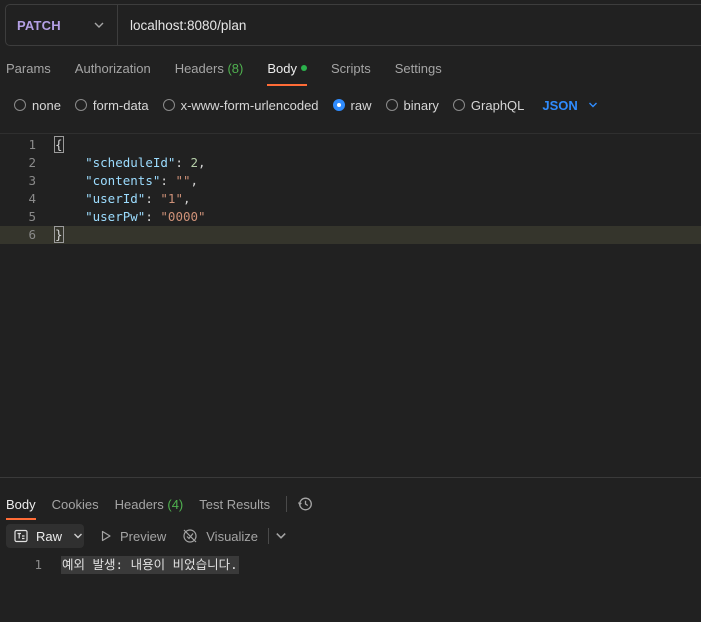 Image resolution: width=701 pixels, height=622 pixels. Describe the element at coordinates (418, 68) in the screenshot. I see `tab-label: Settings` at that location.